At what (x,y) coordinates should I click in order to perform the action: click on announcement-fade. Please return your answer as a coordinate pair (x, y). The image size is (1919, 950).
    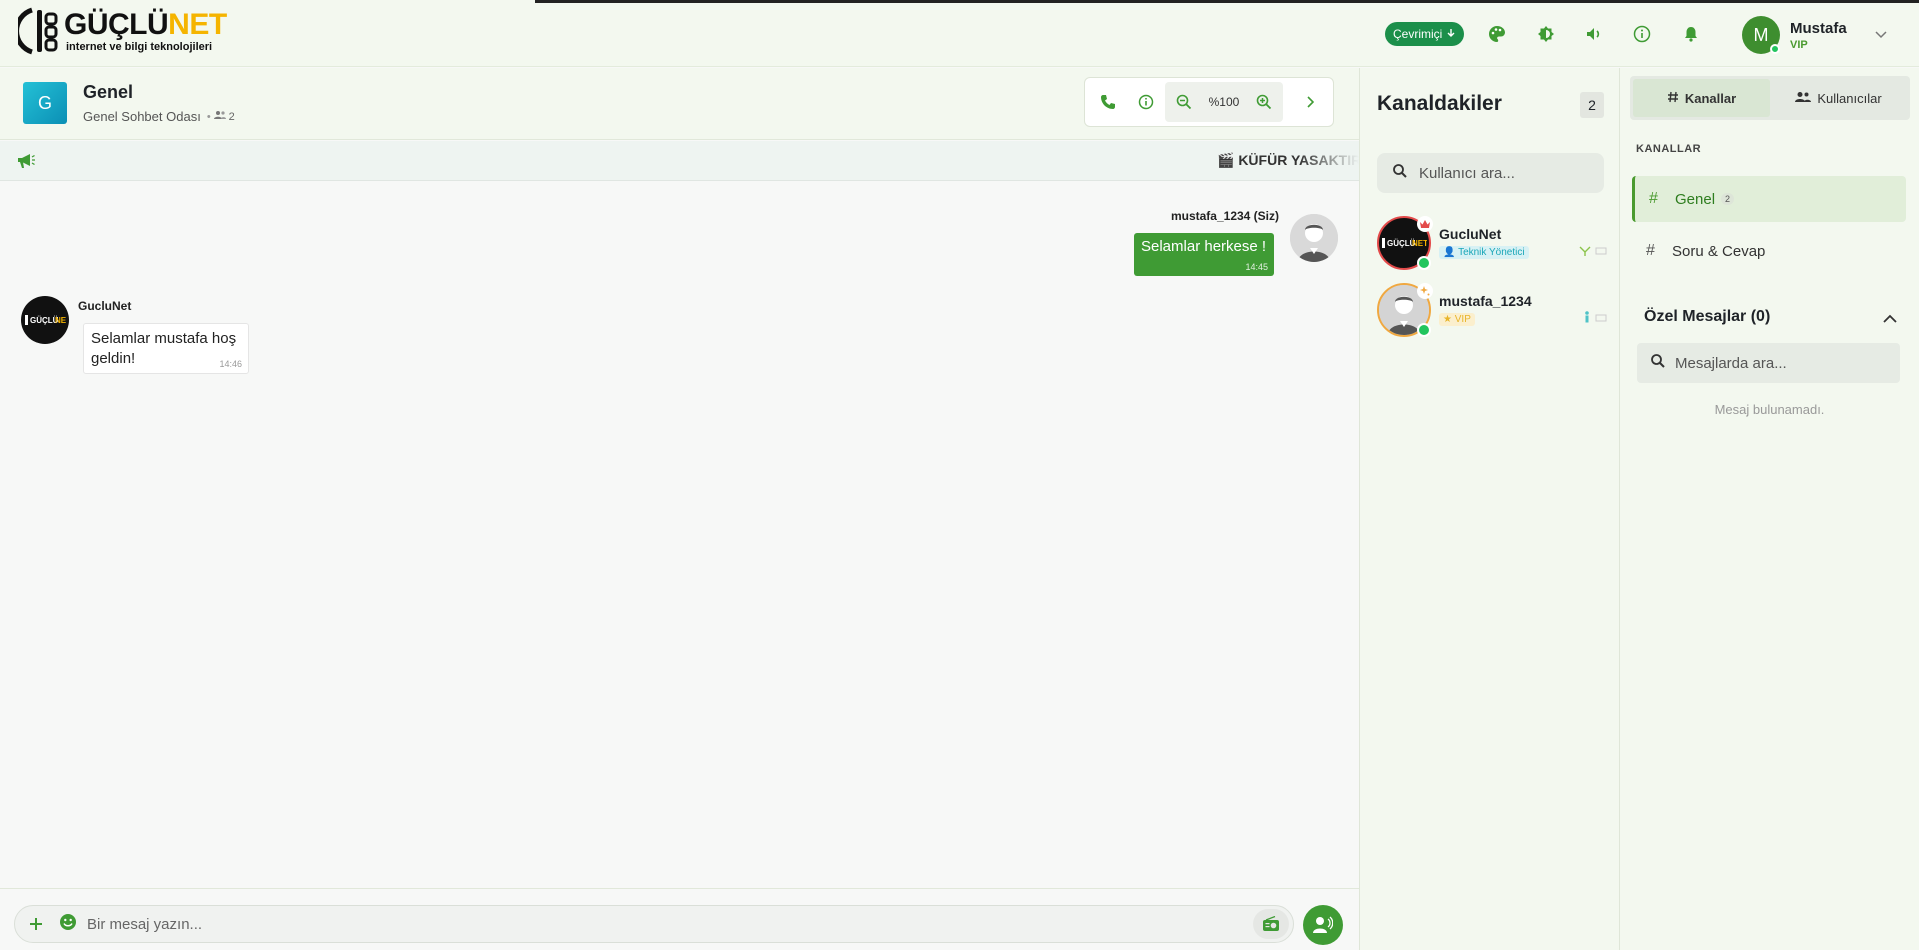
    Looking at the image, I should click on (1329, 160).